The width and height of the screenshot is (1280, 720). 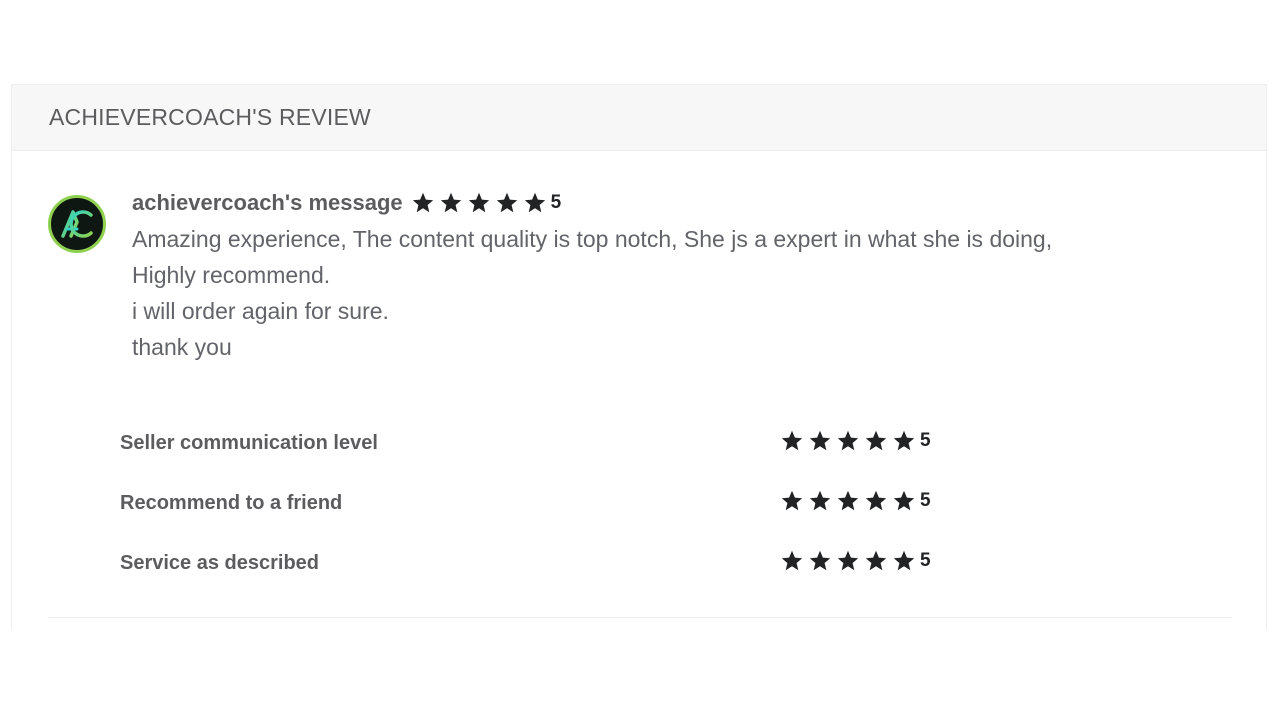 I want to click on message-line: Highly recommend., so click(x=231, y=275).